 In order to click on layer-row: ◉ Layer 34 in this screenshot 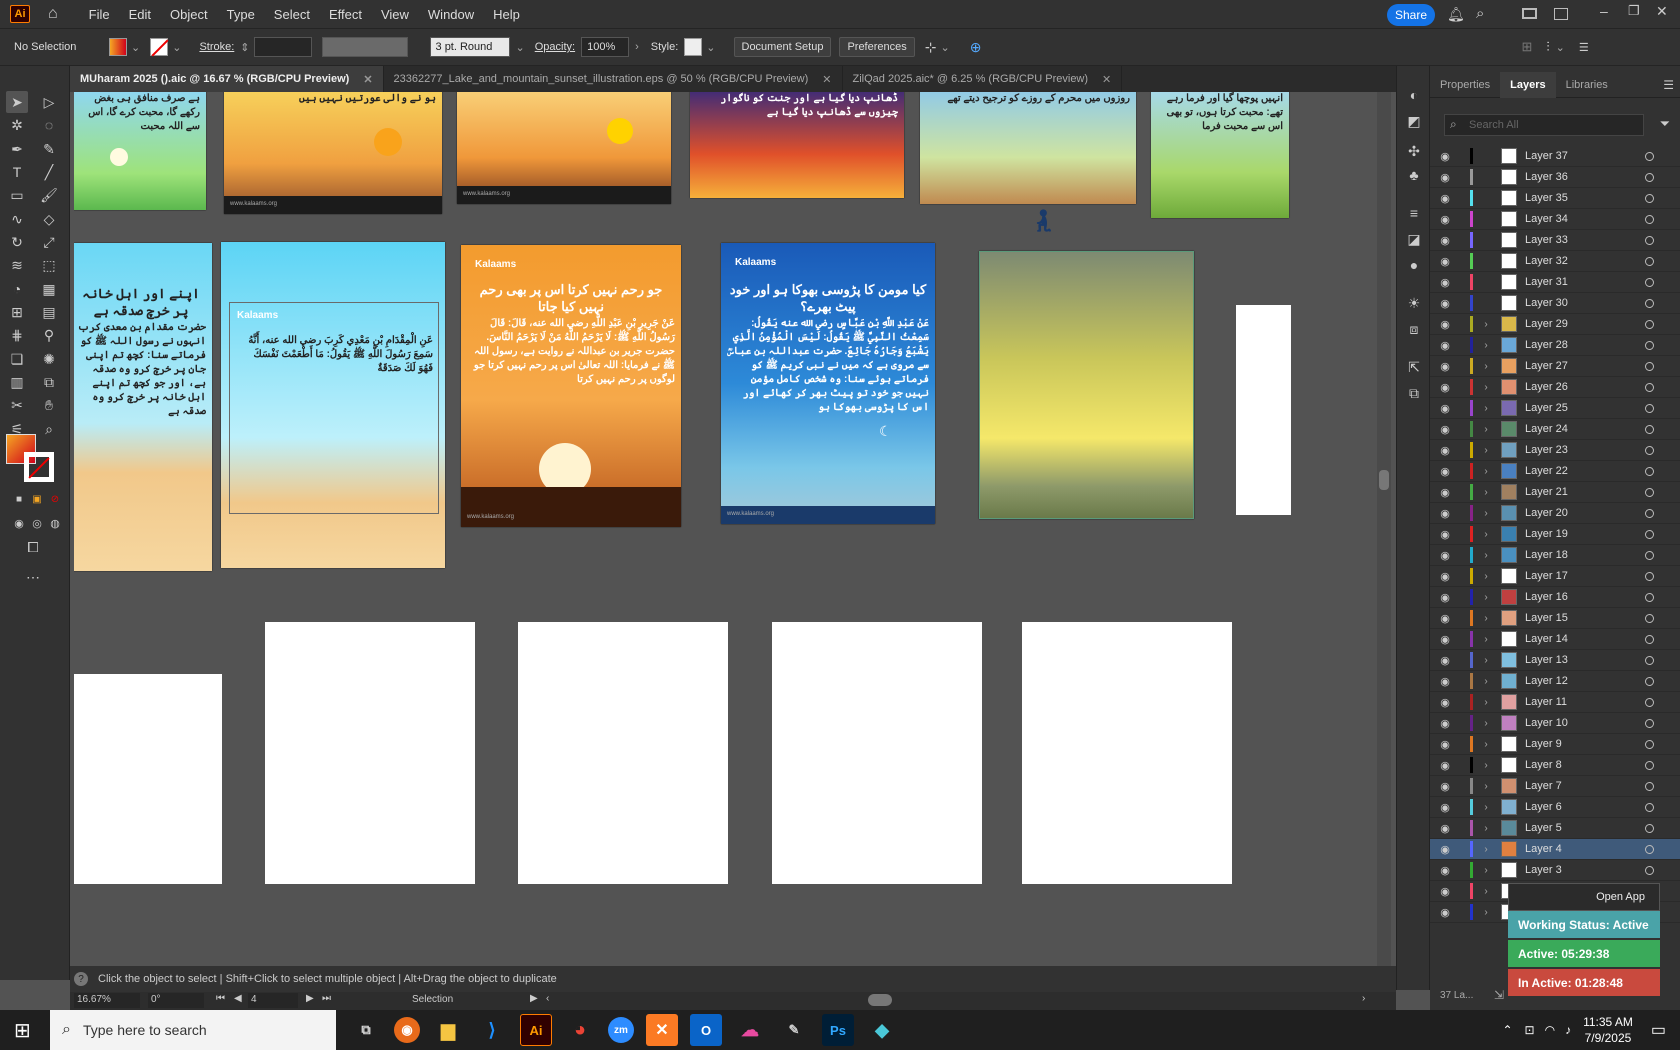, I will do `click(1555, 219)`.